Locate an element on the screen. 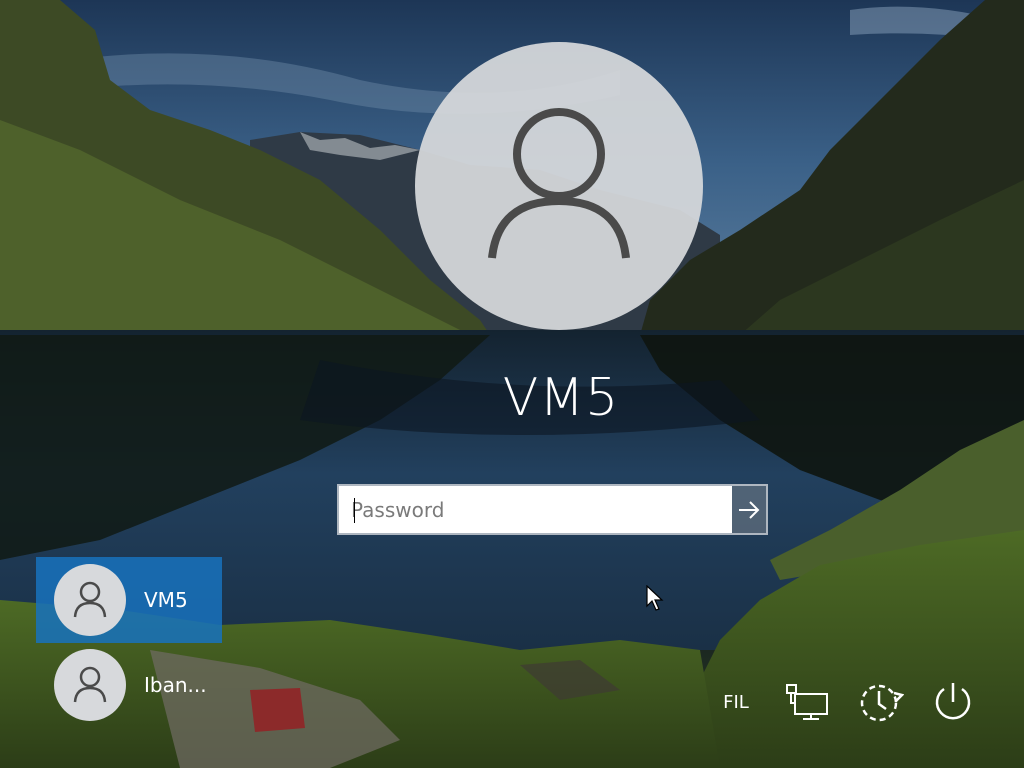  power-icon is located at coordinates (953, 701).